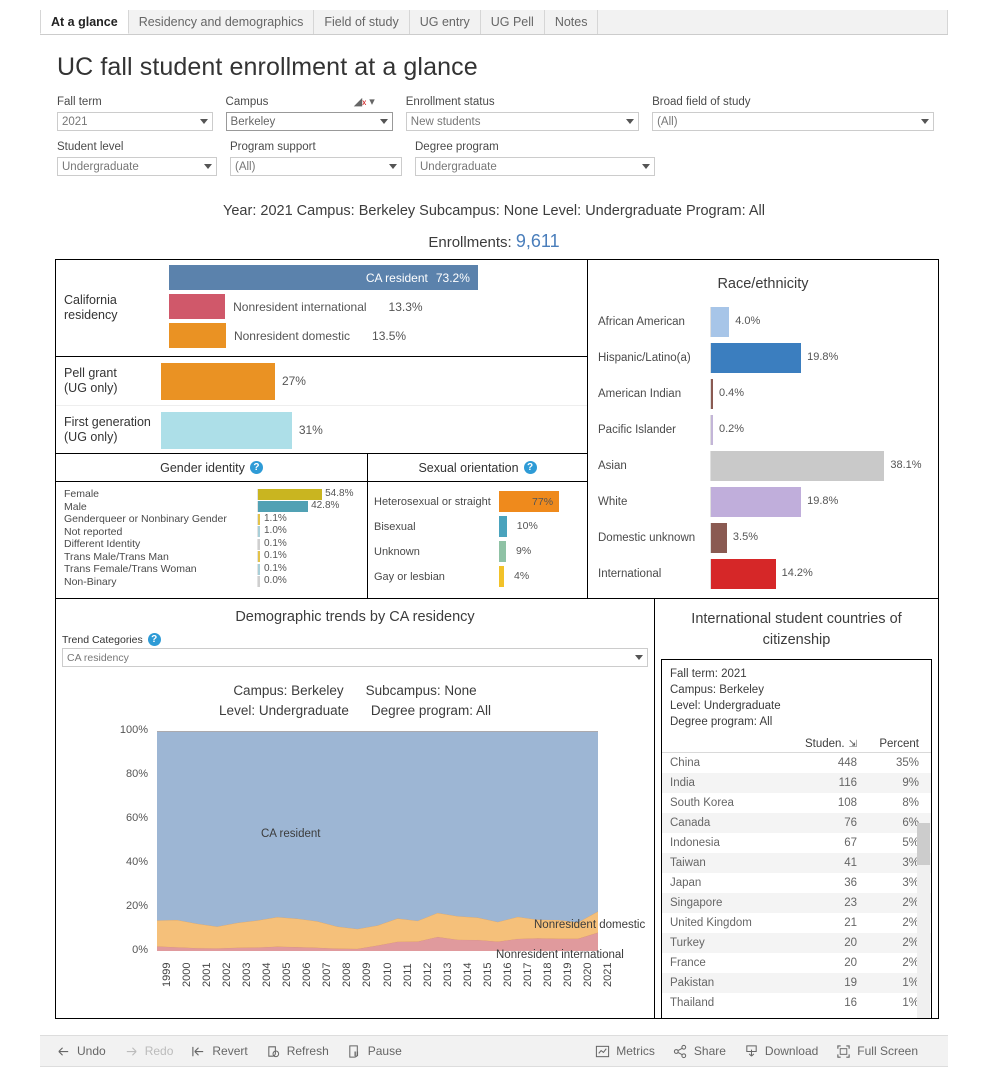 This screenshot has width=988, height=1075. I want to click on toolbar-revert-button: Revert, so click(219, 1051).